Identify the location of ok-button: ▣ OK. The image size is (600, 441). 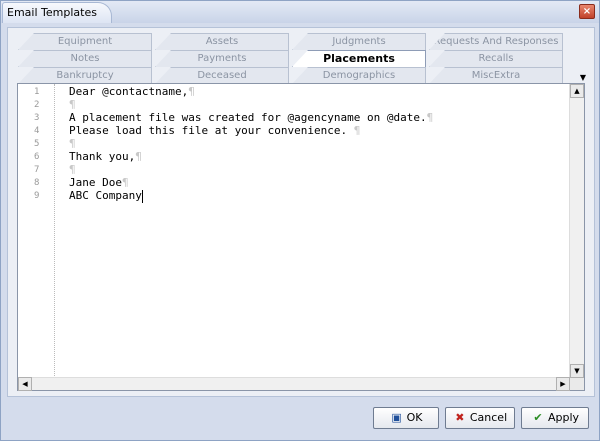
(406, 418).